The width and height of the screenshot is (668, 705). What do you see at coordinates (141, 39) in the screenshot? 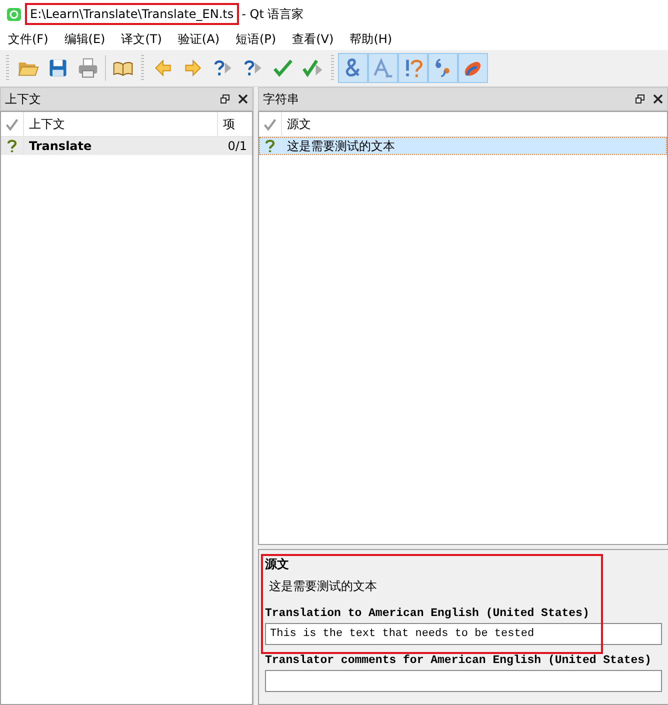
I see `menu-item: 译文(T)` at bounding box center [141, 39].